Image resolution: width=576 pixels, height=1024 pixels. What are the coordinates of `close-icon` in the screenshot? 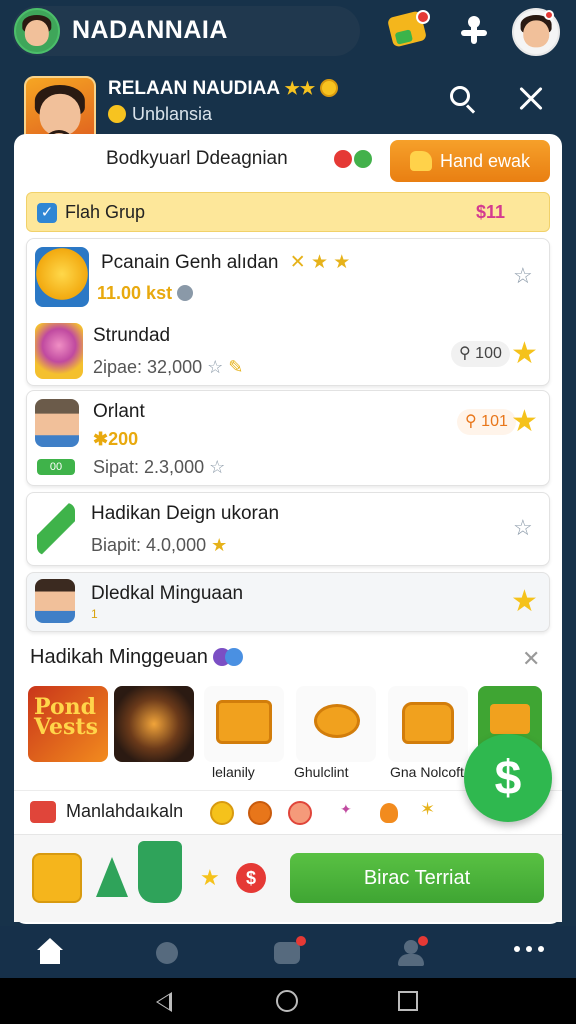 It's located at (531, 99).